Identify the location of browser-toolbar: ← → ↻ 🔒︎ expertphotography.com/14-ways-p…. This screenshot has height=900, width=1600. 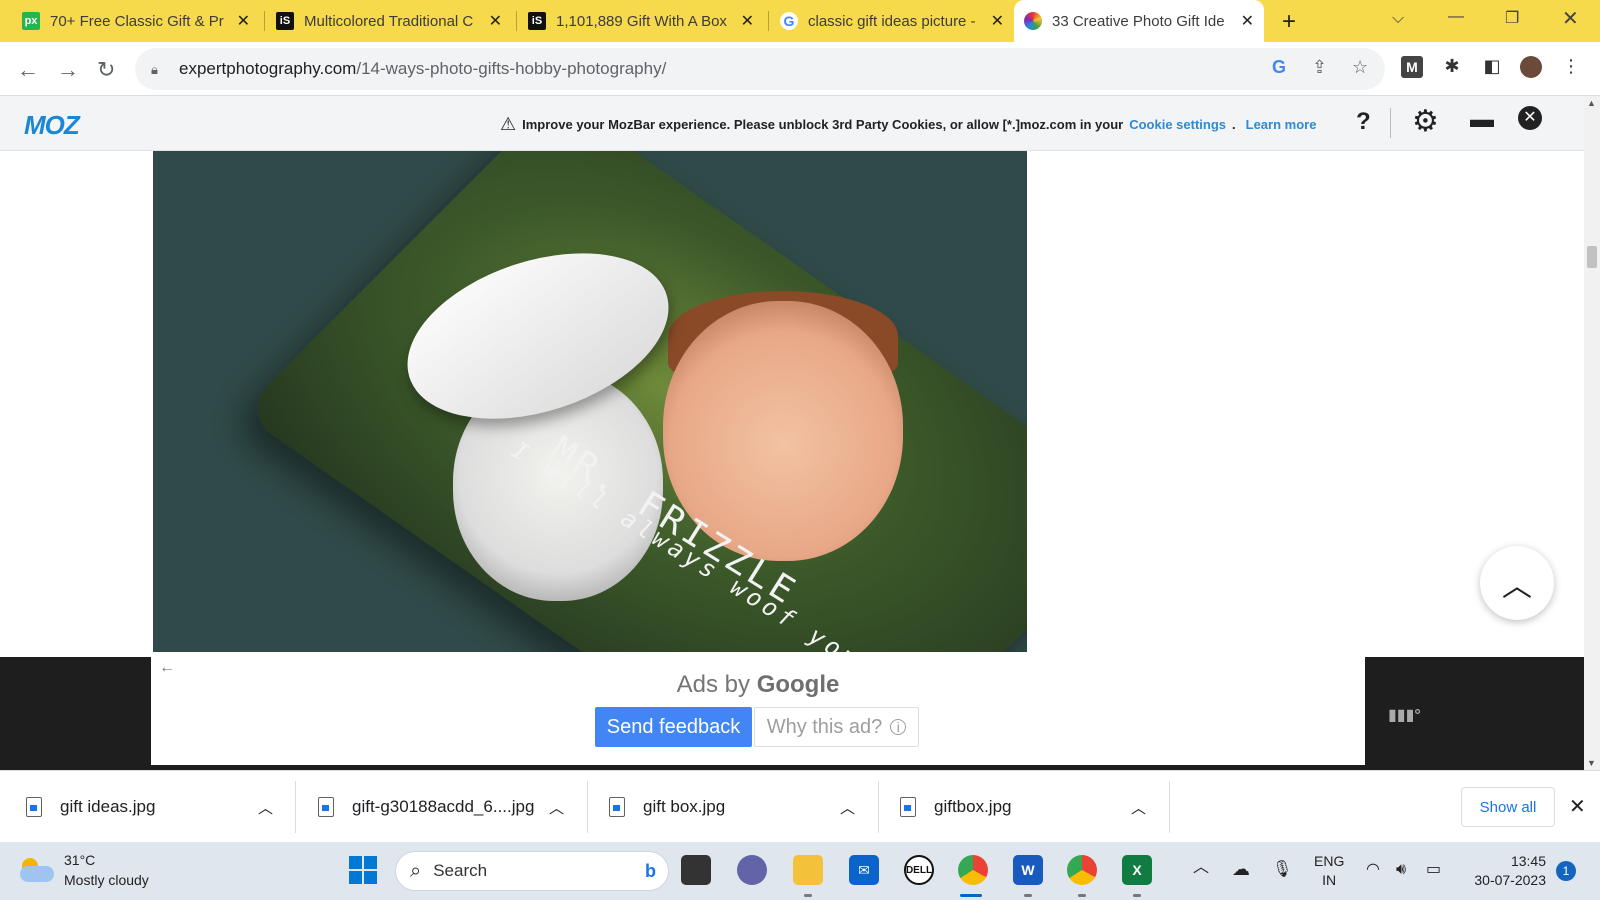
(800, 69).